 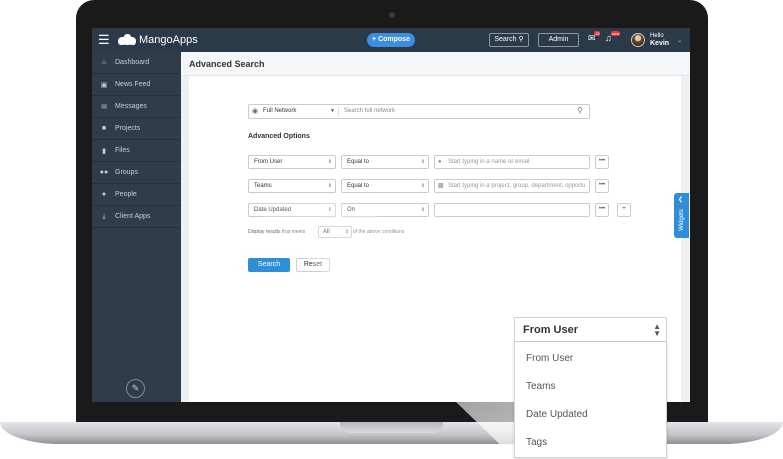 I want to click on user-greeting-block: Hello Kevin, so click(x=659, y=40).